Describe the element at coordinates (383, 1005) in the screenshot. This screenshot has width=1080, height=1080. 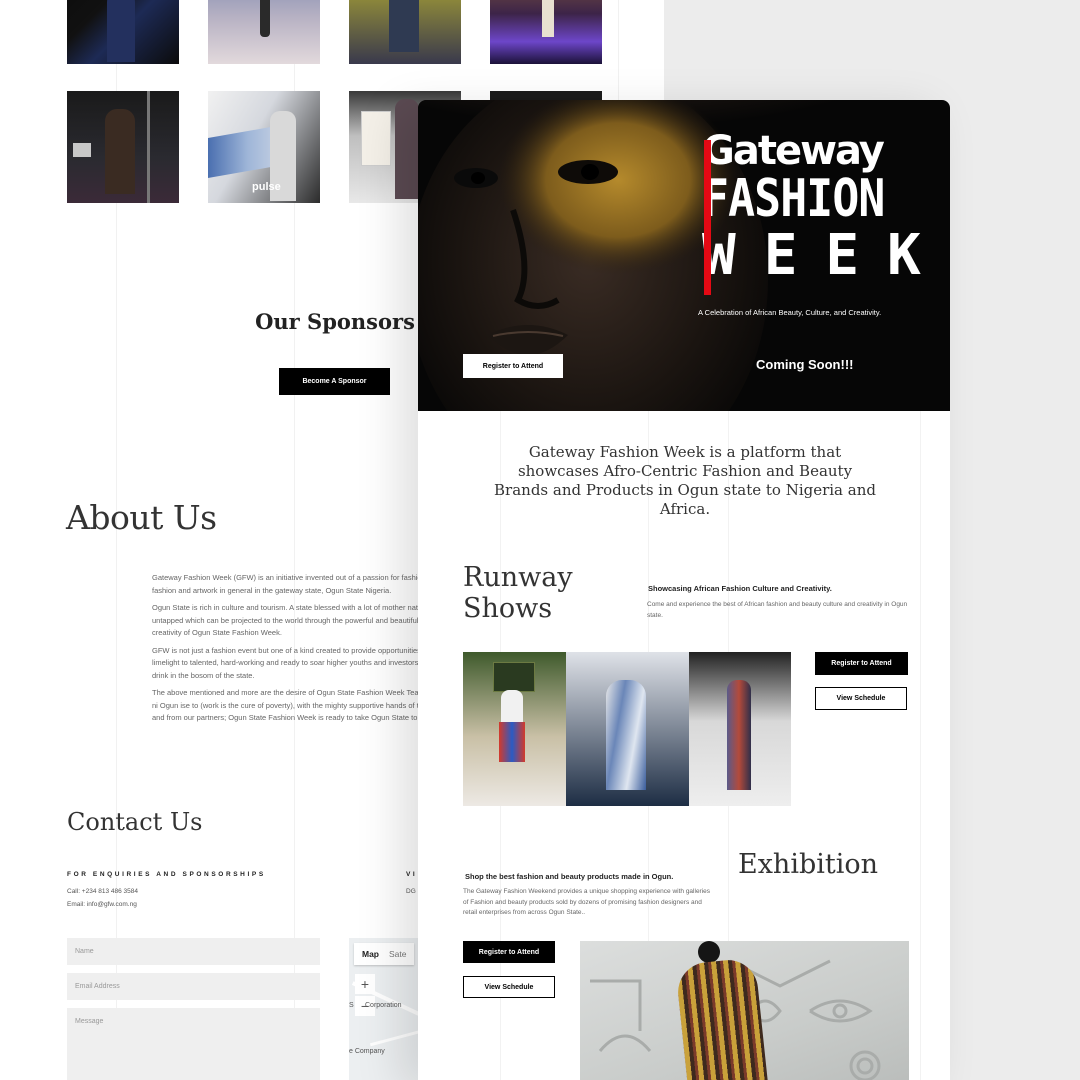
I see `map-label: Corporation` at that location.